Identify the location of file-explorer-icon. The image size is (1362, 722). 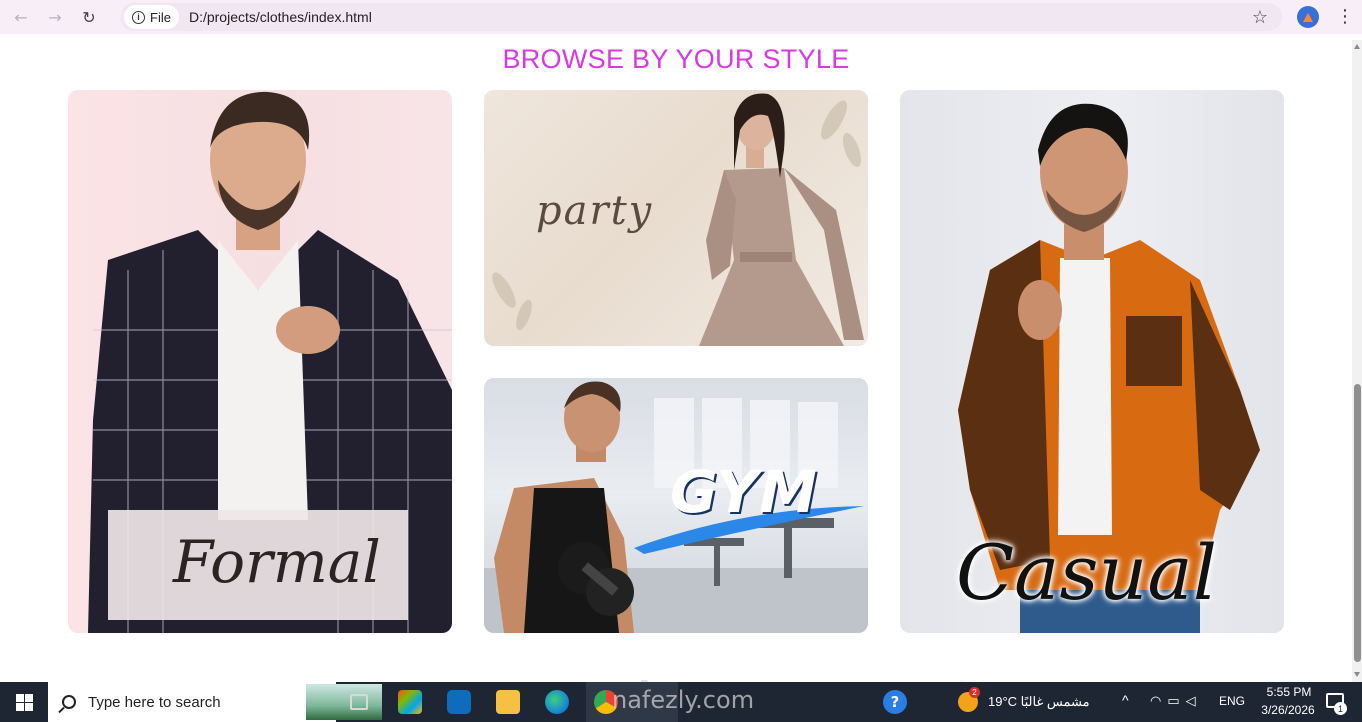
(508, 702).